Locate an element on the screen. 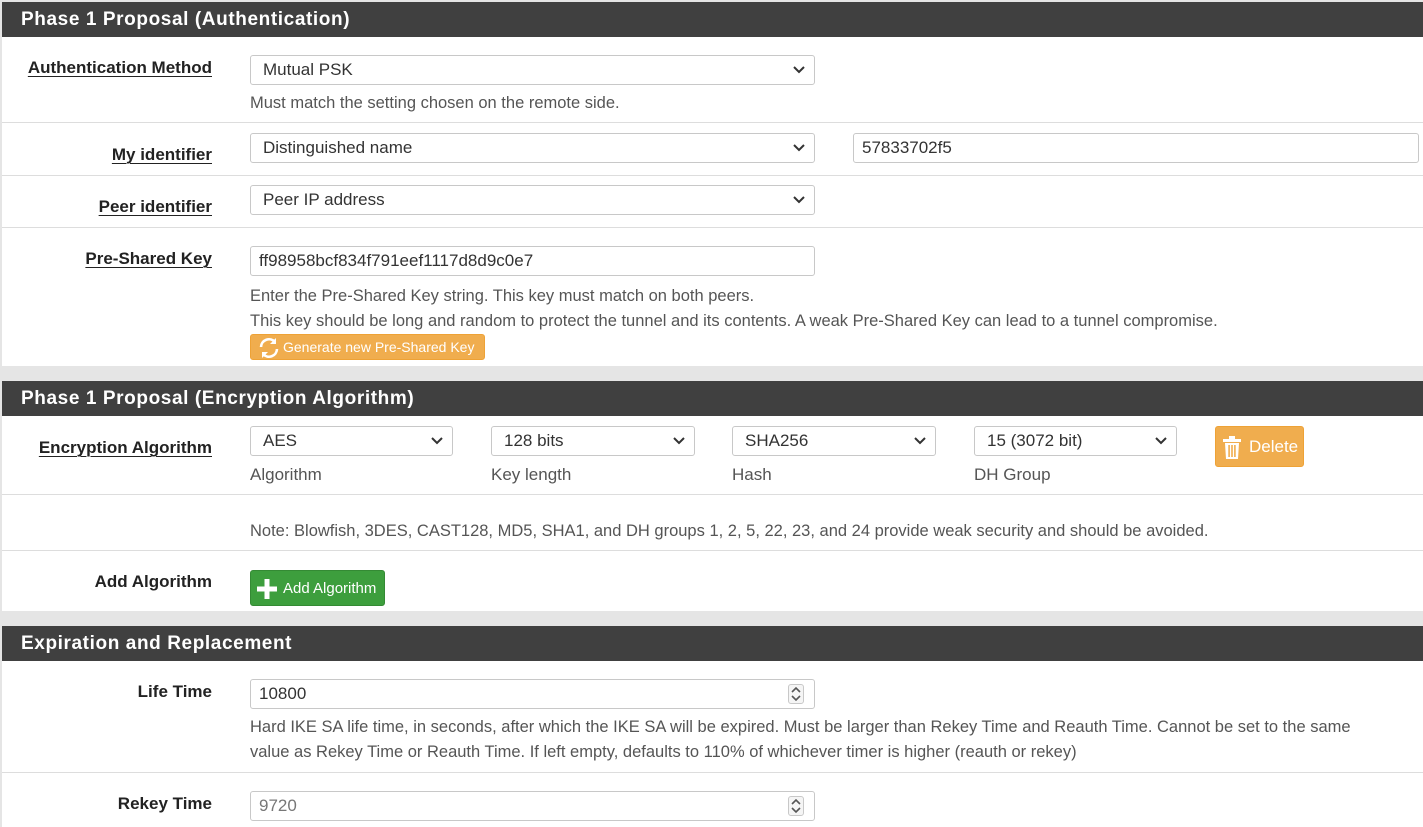 This screenshot has width=1423, height=827. rekey-time-input: 9720 is located at coordinates (532, 806).